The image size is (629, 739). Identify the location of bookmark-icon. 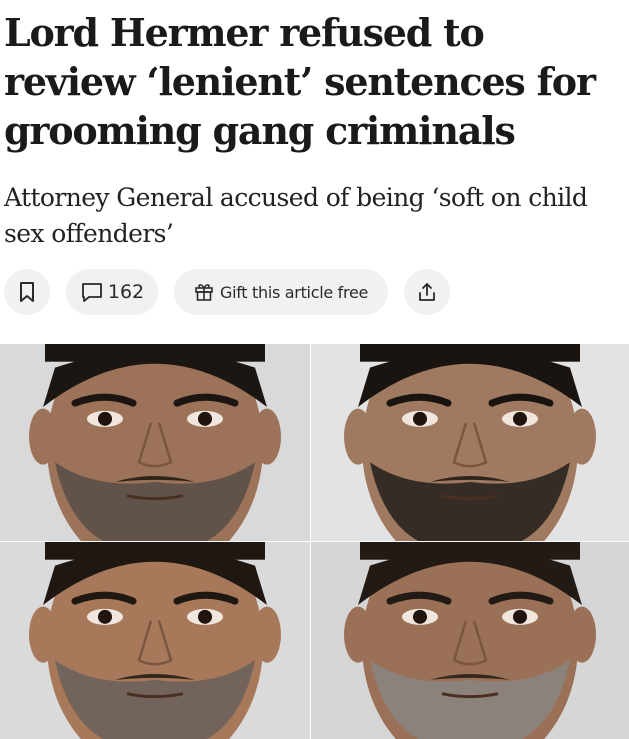
(27, 292).